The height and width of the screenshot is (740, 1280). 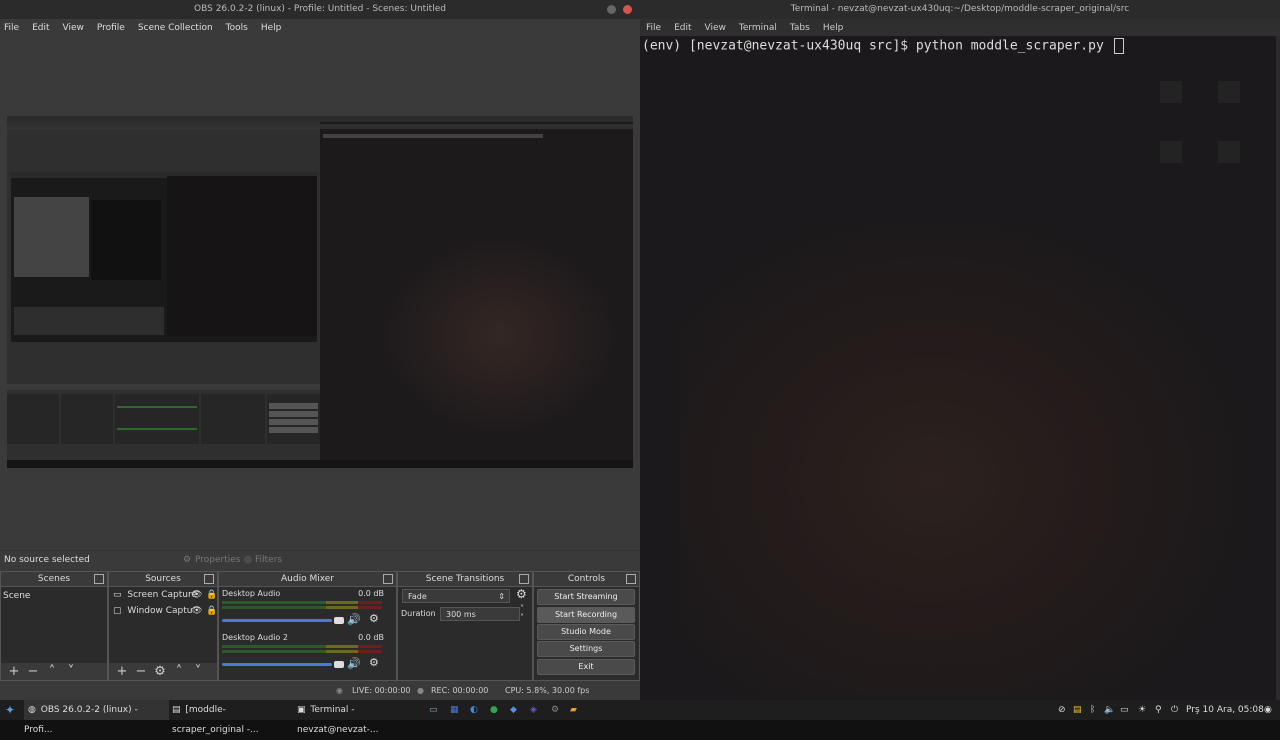 I want to click on source-item-screen: ▭ Screen Capture 👁 🔒, so click(x=165, y=595).